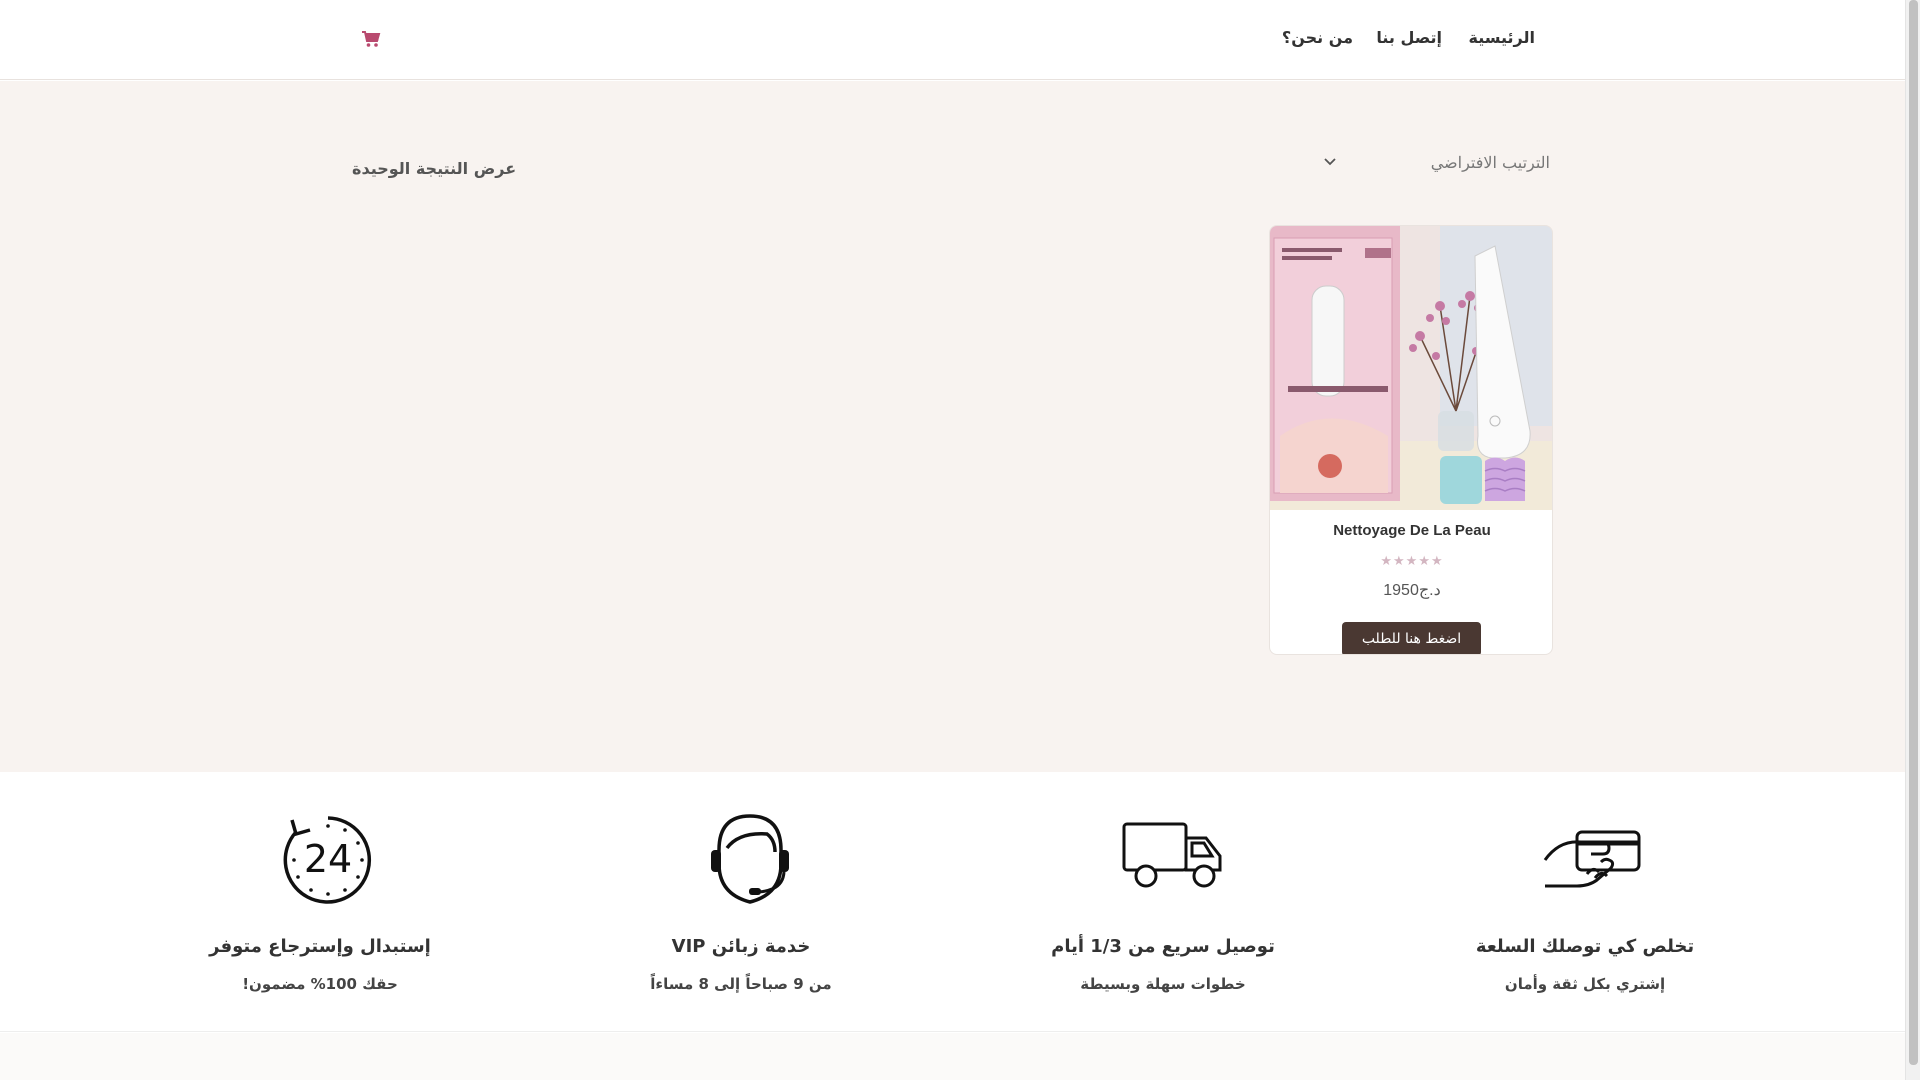 The width and height of the screenshot is (1920, 1080). Describe the element at coordinates (1412, 561) in the screenshot. I see `rating-stars: ★★★★★` at that location.